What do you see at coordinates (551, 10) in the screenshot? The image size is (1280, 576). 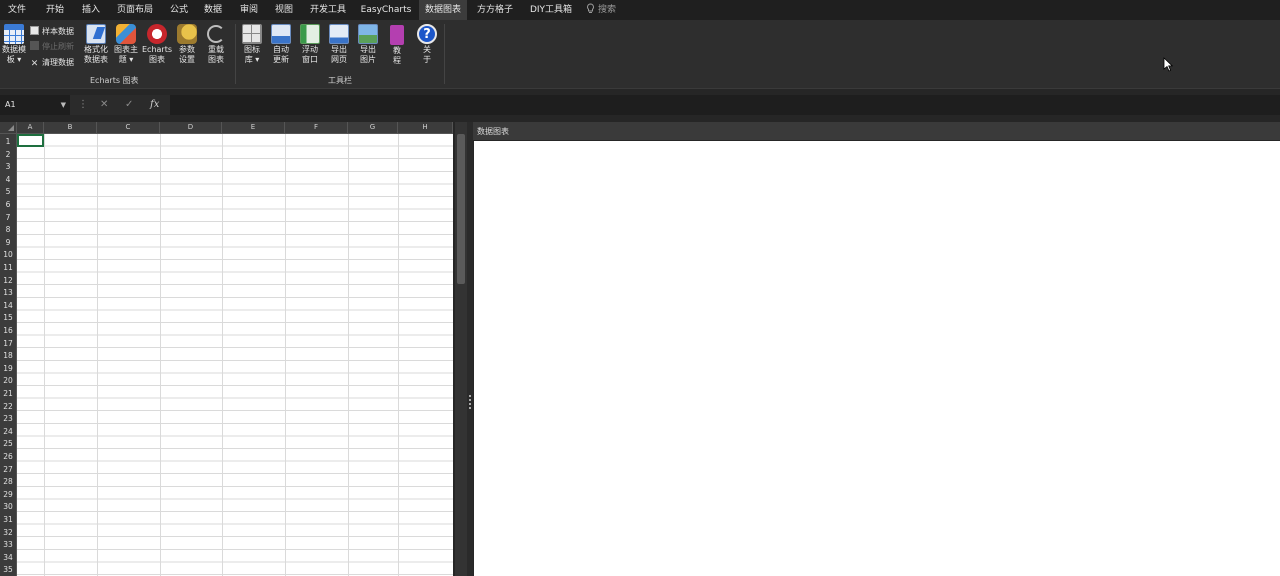 I see `tab-diy-toolbox: DIY工具箱` at bounding box center [551, 10].